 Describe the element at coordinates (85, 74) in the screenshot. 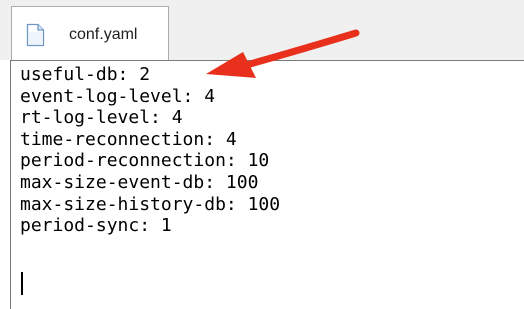

I see `editor-line: useful-db: 2` at that location.